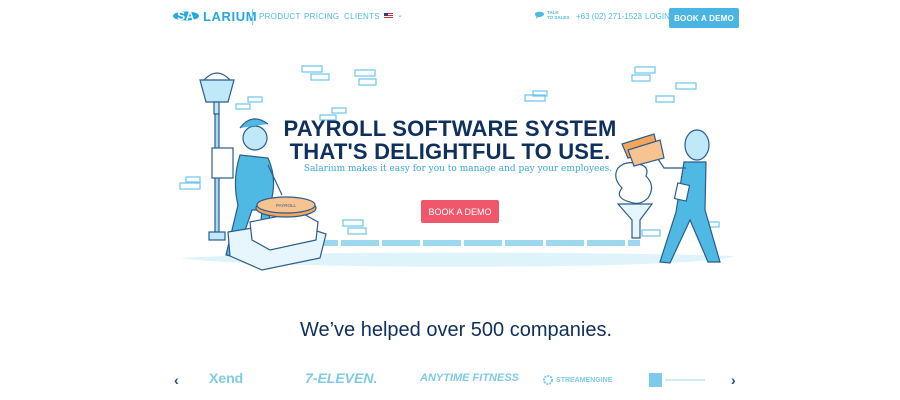  Describe the element at coordinates (230, 16) in the screenshot. I see `logo-text: LARIUM` at that location.